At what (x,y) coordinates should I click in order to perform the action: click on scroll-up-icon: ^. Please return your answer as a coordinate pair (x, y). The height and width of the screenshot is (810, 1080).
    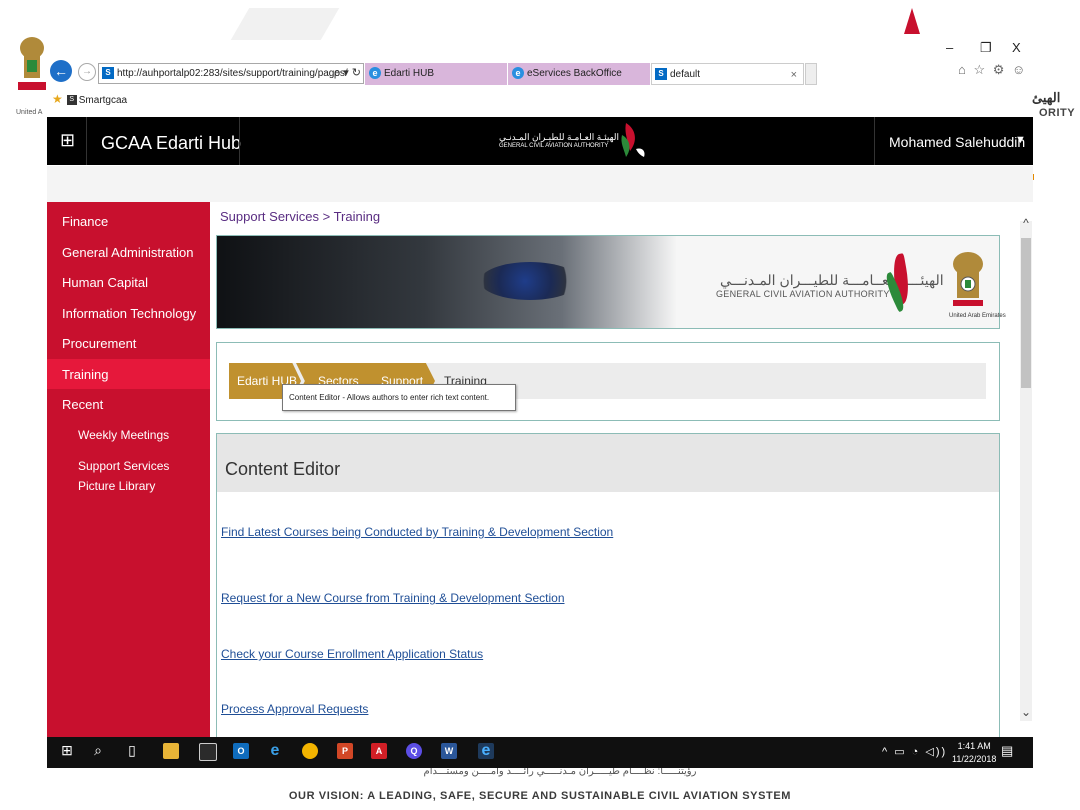
    Looking at the image, I should click on (1026, 223).